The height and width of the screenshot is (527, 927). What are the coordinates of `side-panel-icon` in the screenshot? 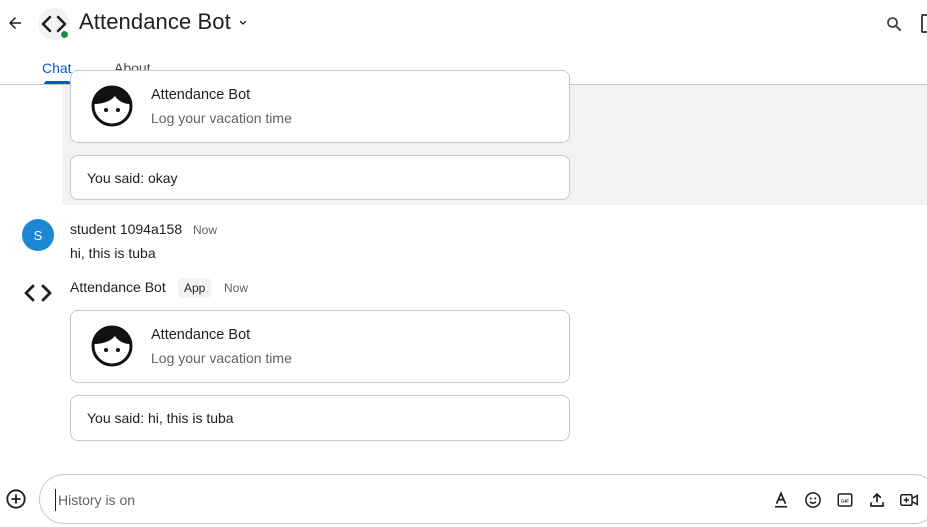 It's located at (924, 23).